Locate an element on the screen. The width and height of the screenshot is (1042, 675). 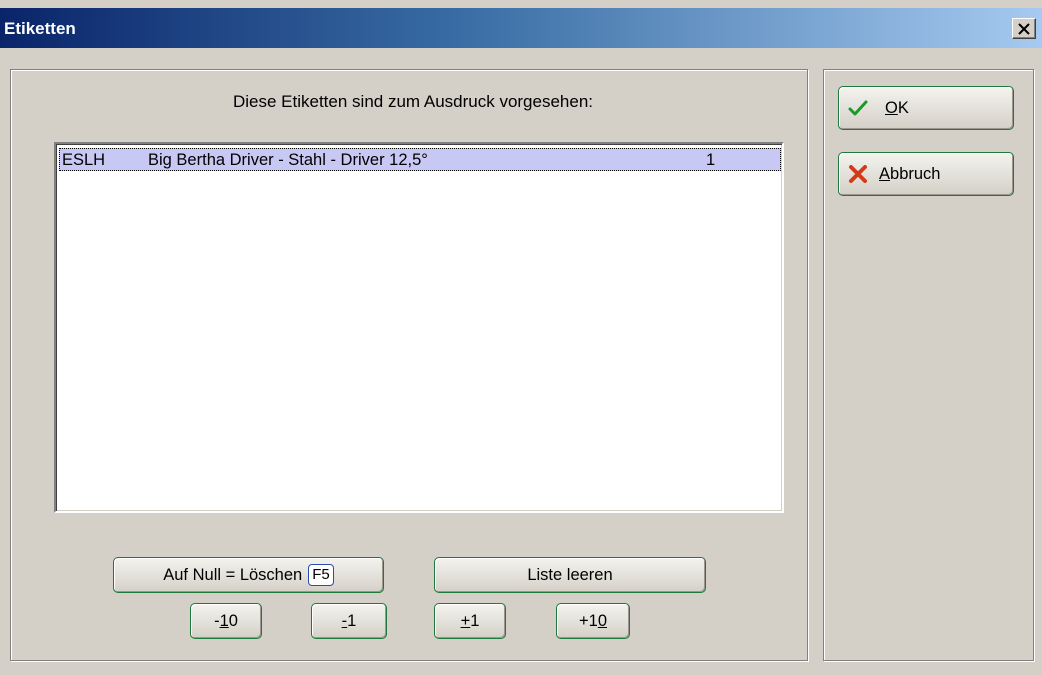
minus-10-label: -10 is located at coordinates (226, 620).